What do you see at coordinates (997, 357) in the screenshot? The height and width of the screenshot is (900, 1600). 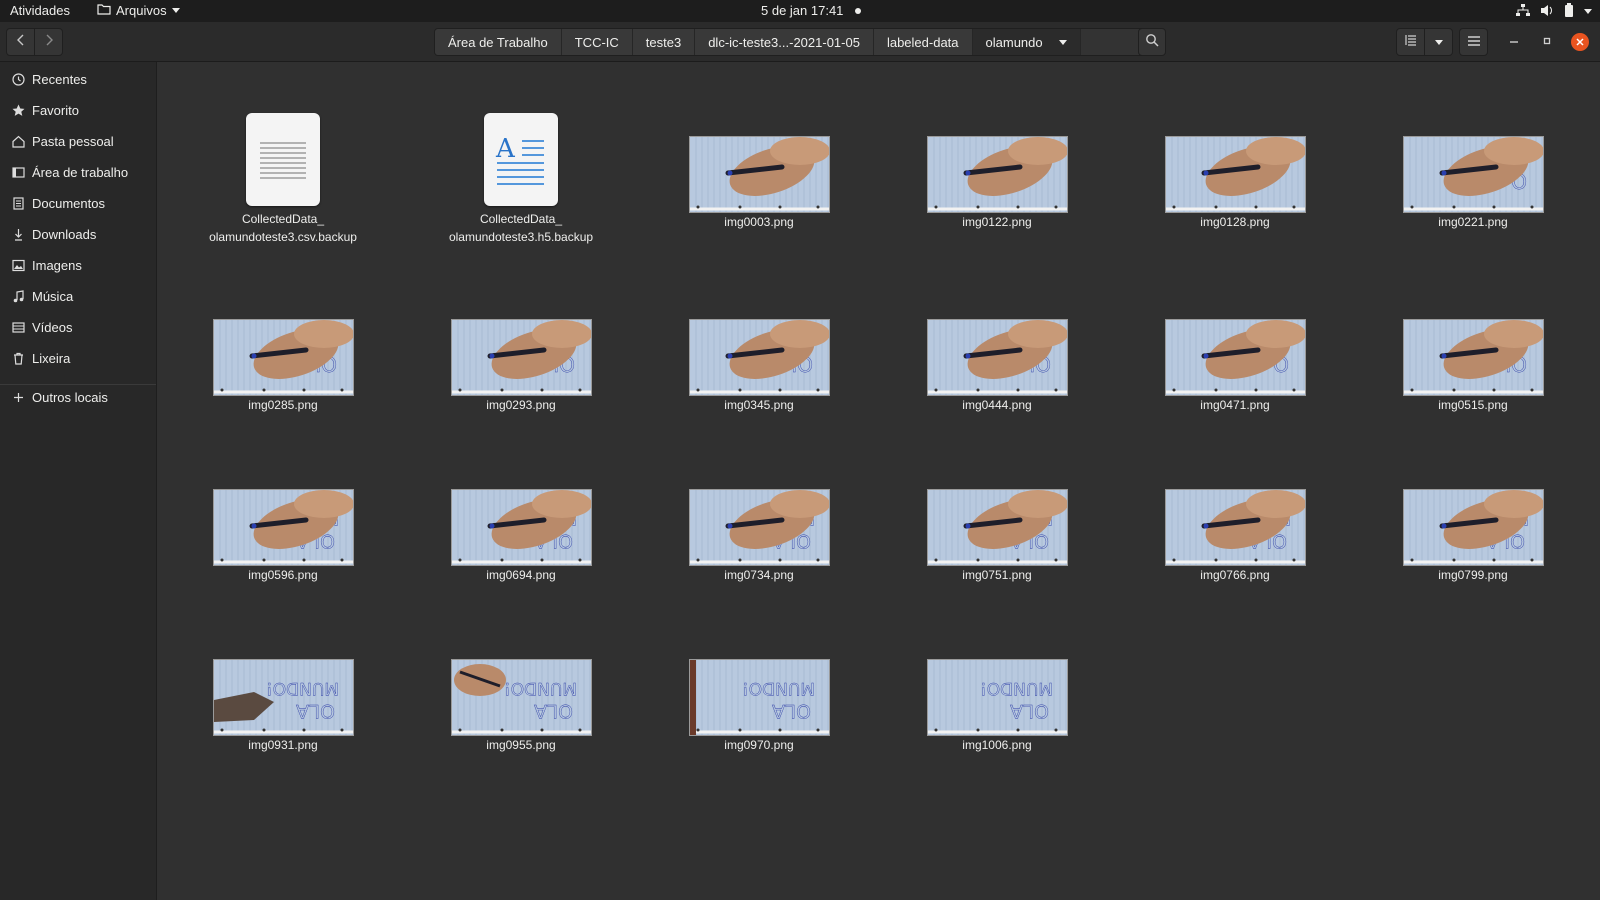 I see `image-thumbnail: OLA` at bounding box center [997, 357].